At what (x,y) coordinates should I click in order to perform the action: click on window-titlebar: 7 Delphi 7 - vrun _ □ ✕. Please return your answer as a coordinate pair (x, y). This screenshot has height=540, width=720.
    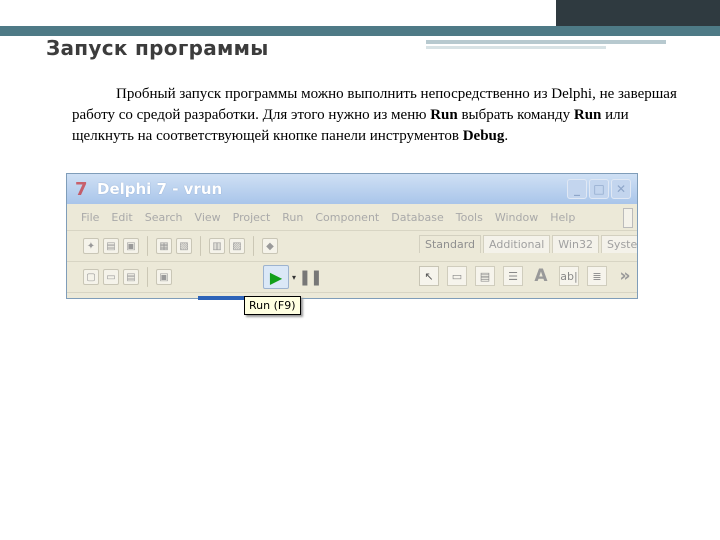
    Looking at the image, I should click on (352, 189).